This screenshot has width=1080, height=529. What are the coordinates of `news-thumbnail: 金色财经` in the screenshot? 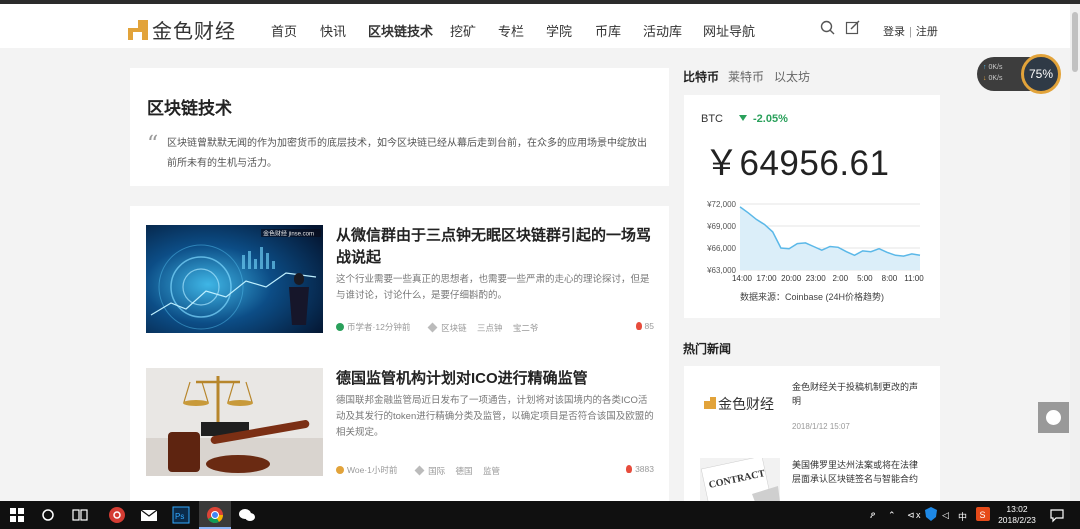 It's located at (740, 408).